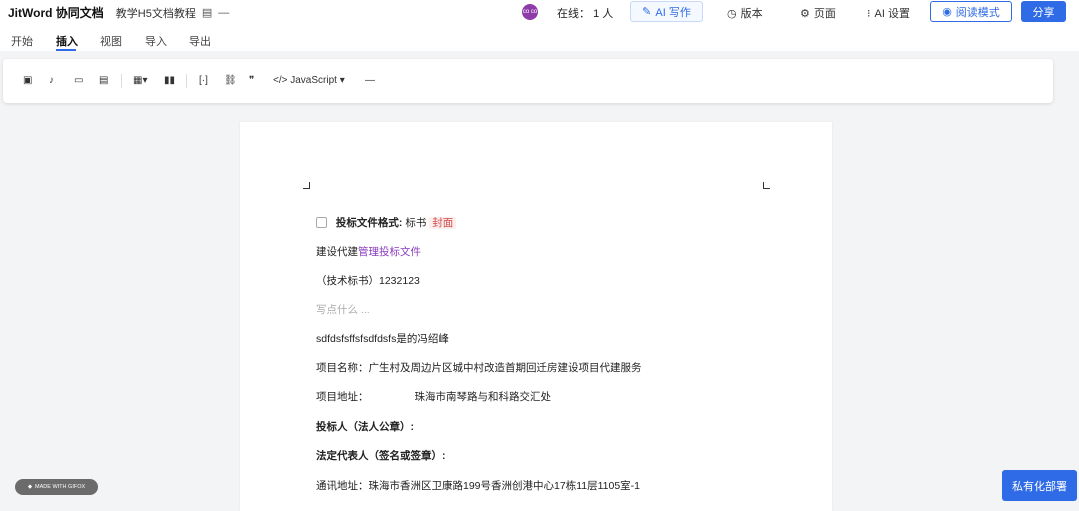 The width and height of the screenshot is (1079, 511). What do you see at coordinates (223, 13) in the screenshot?
I see `minus-icon: —` at bounding box center [223, 13].